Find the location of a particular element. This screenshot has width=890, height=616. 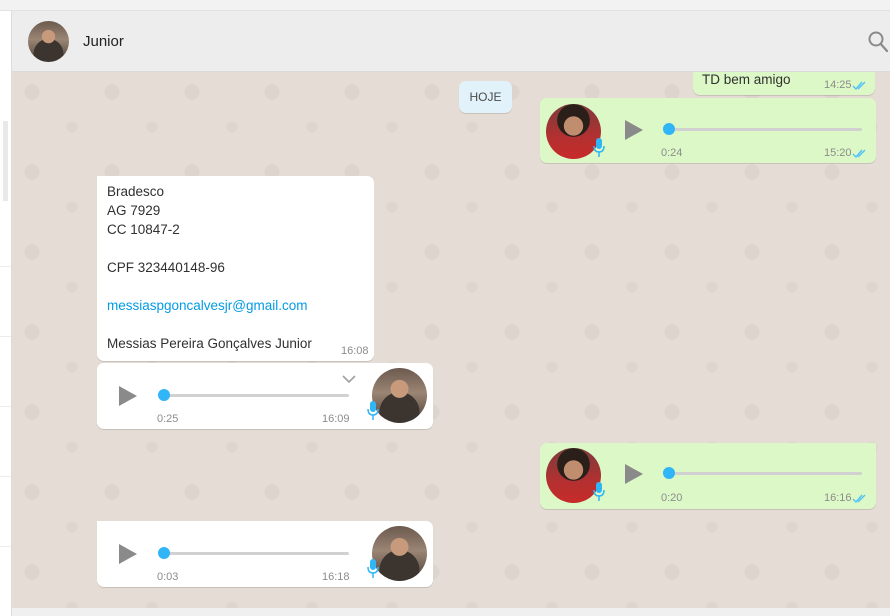

search-icon is located at coordinates (878, 42).